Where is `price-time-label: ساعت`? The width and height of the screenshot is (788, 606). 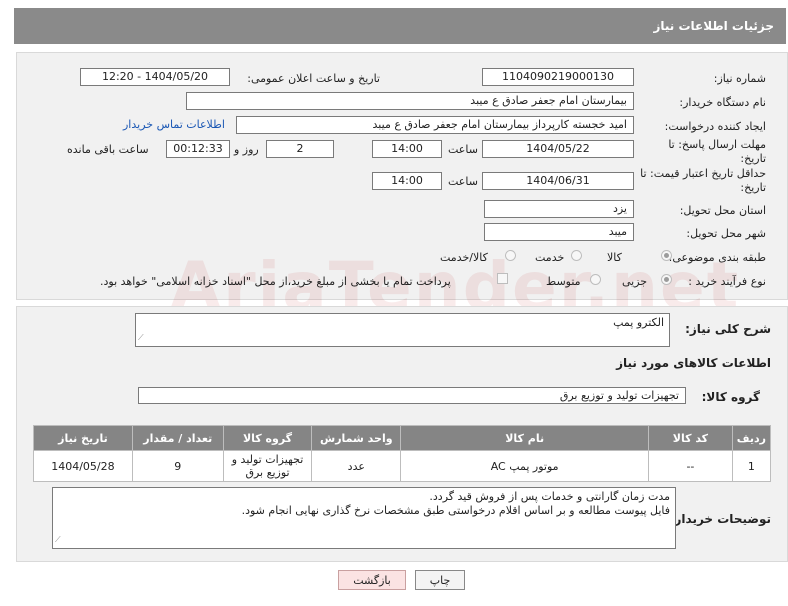 price-time-label: ساعت is located at coordinates (463, 181).